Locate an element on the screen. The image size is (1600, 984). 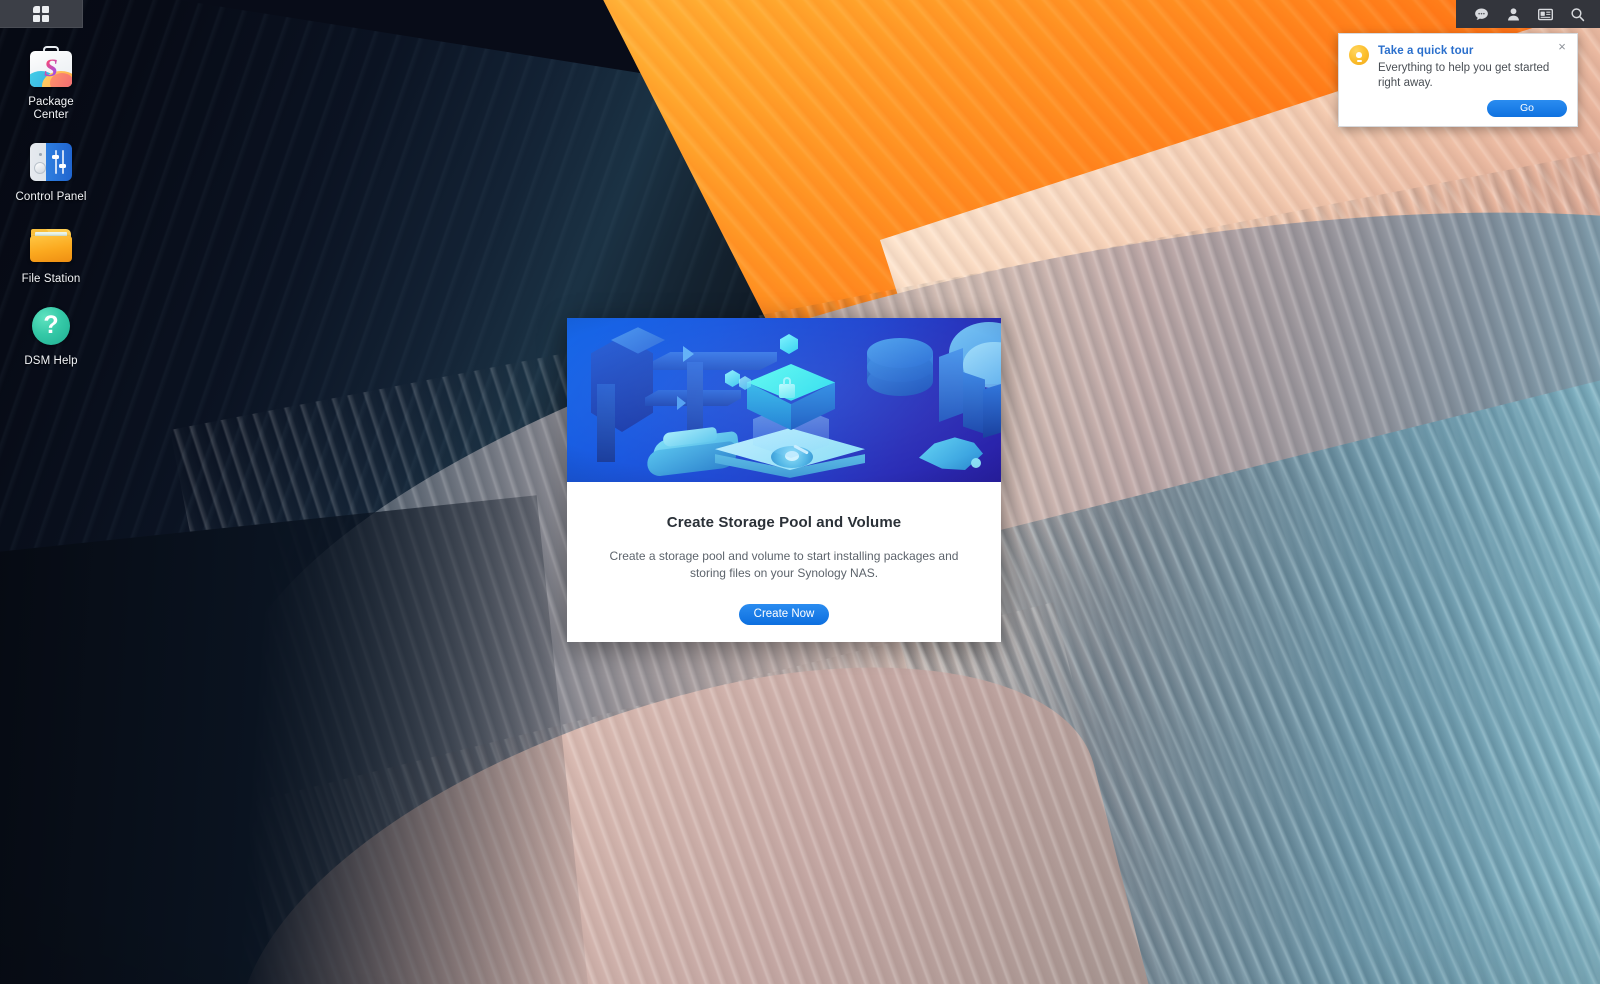
go-button: Go is located at coordinates (1527, 108).